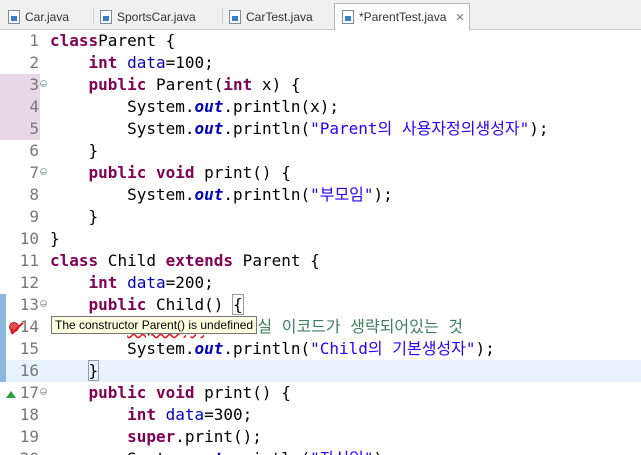 The height and width of the screenshot is (455, 641). I want to click on code-line-8: 8 System.out.println("부모임");, so click(320, 195).